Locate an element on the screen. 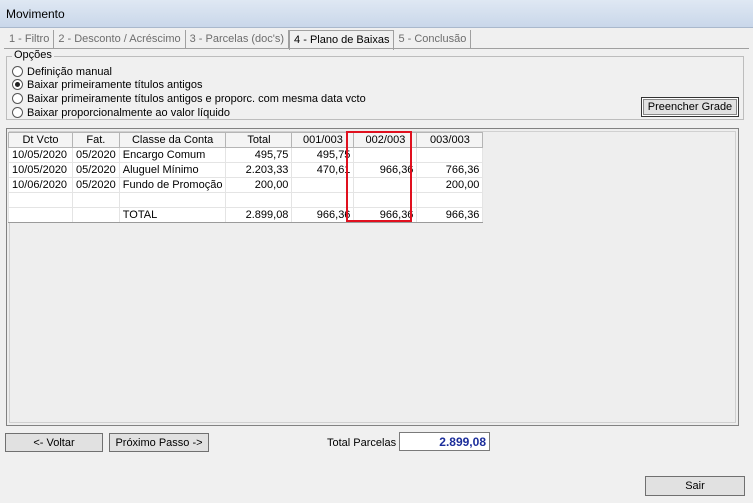 The width and height of the screenshot is (753, 503). title-bar: Movimento is located at coordinates (376, 14).